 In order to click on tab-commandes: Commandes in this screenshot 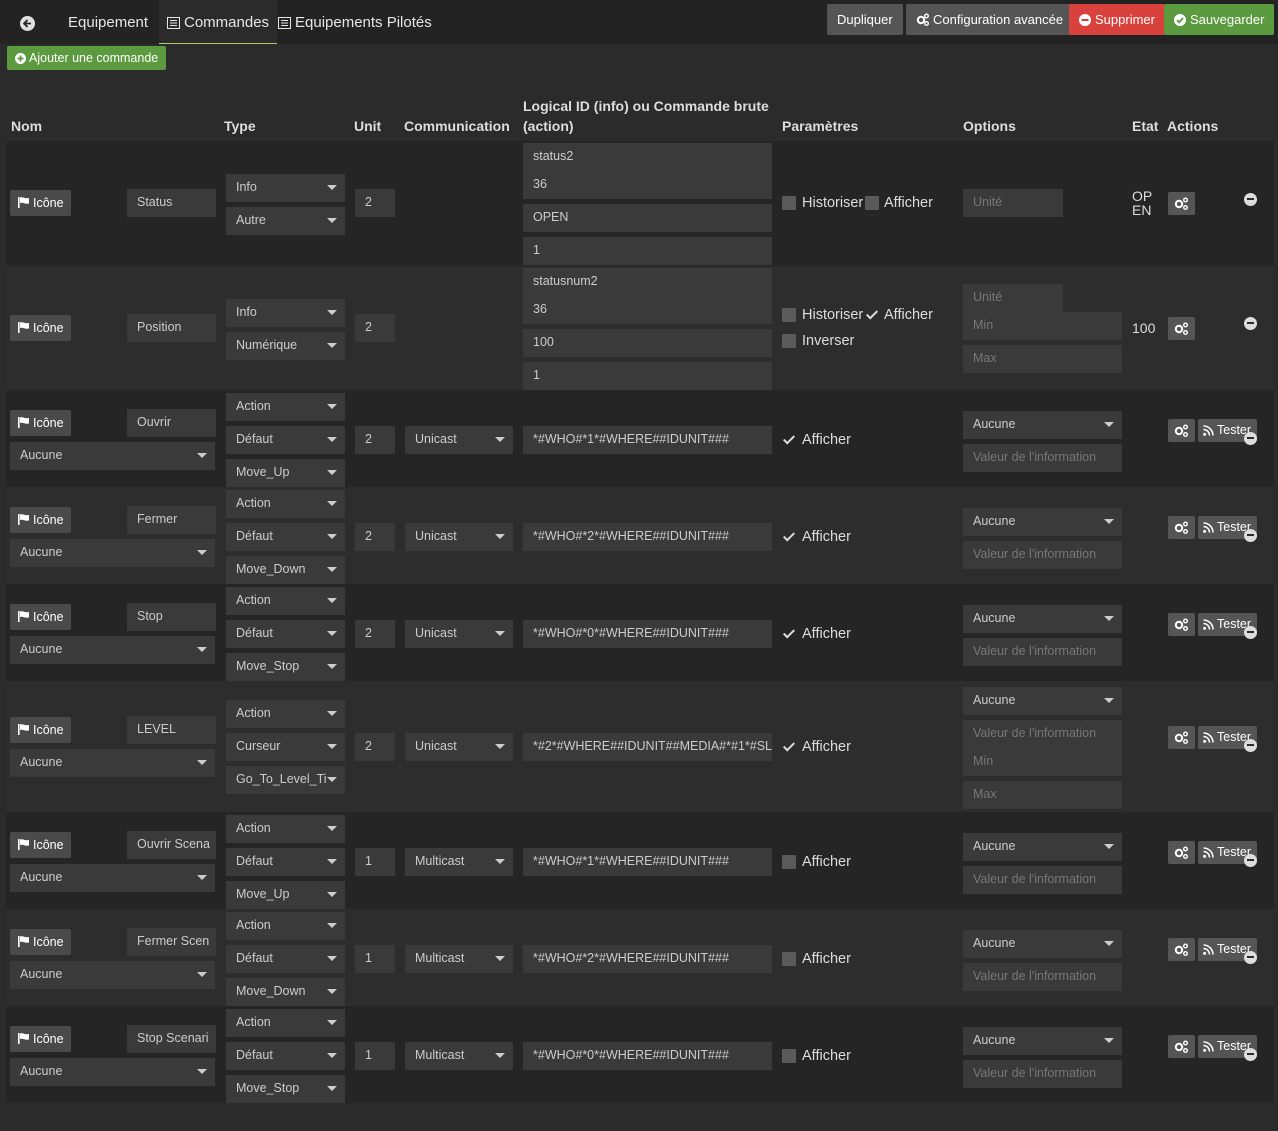, I will do `click(218, 22)`.